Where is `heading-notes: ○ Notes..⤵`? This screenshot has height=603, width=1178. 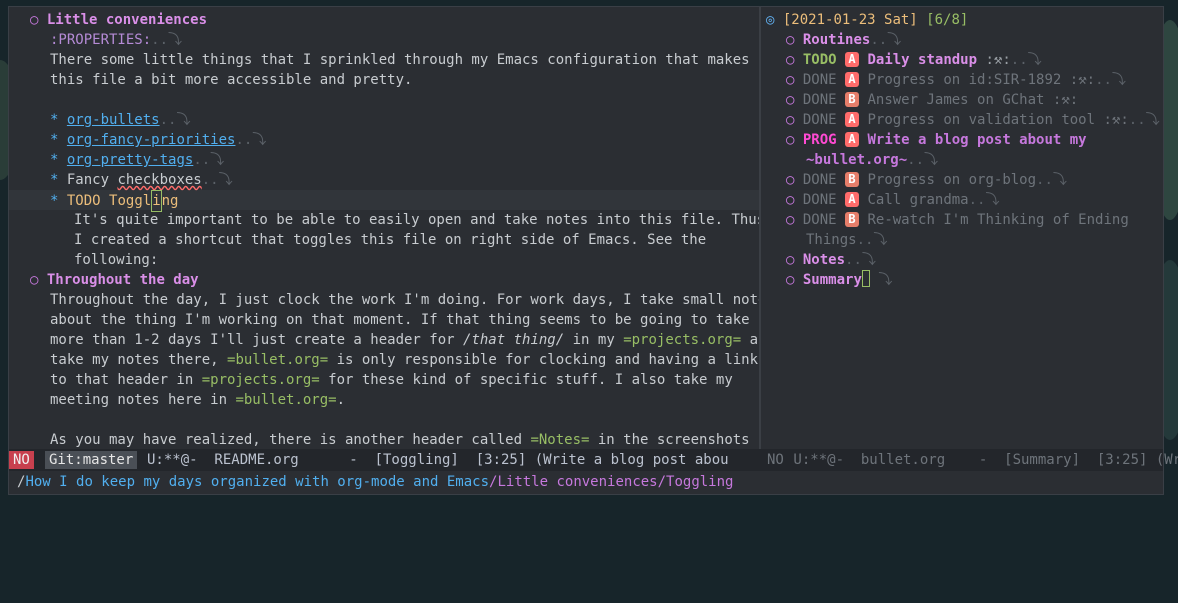
heading-notes: ○ Notes..⤵ is located at coordinates (831, 260).